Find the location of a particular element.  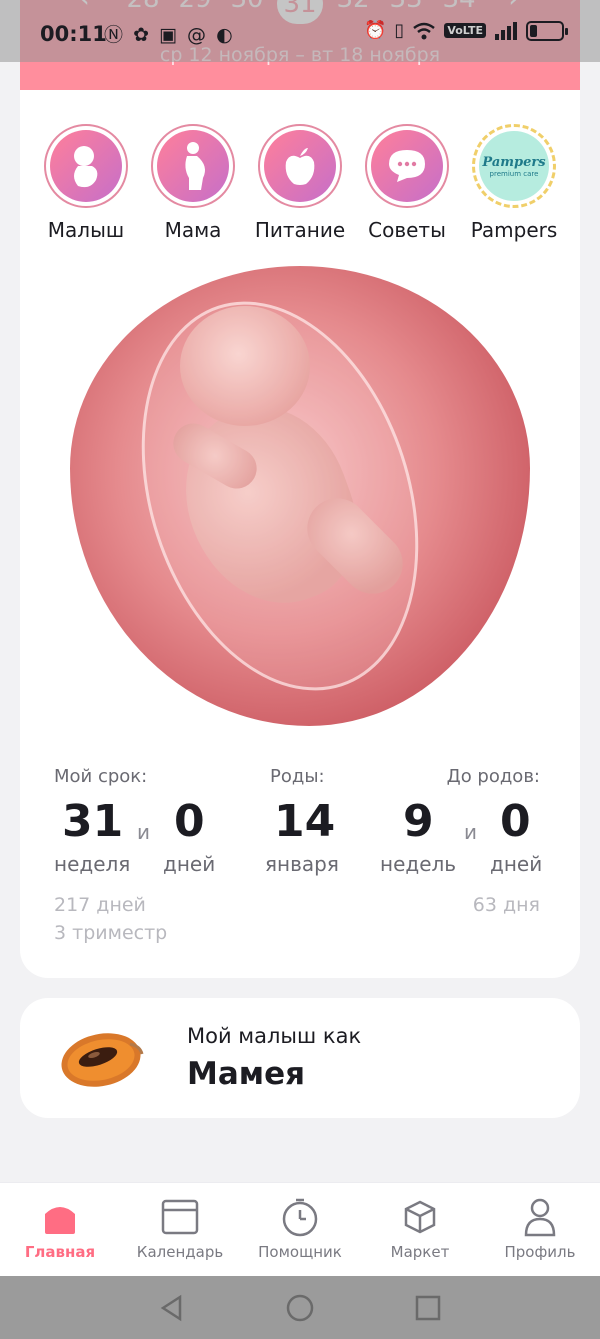

category-tips: Советы is located at coordinates (407, 183).